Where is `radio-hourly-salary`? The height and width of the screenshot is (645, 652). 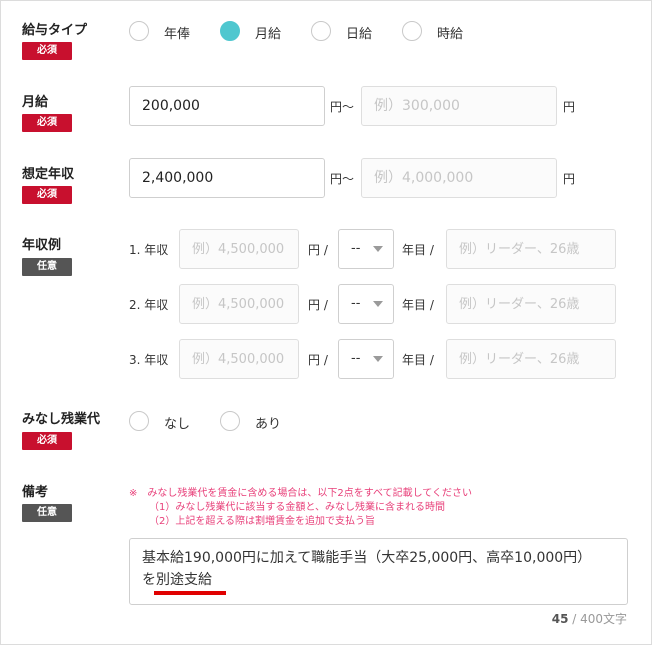 radio-hourly-salary is located at coordinates (412, 31).